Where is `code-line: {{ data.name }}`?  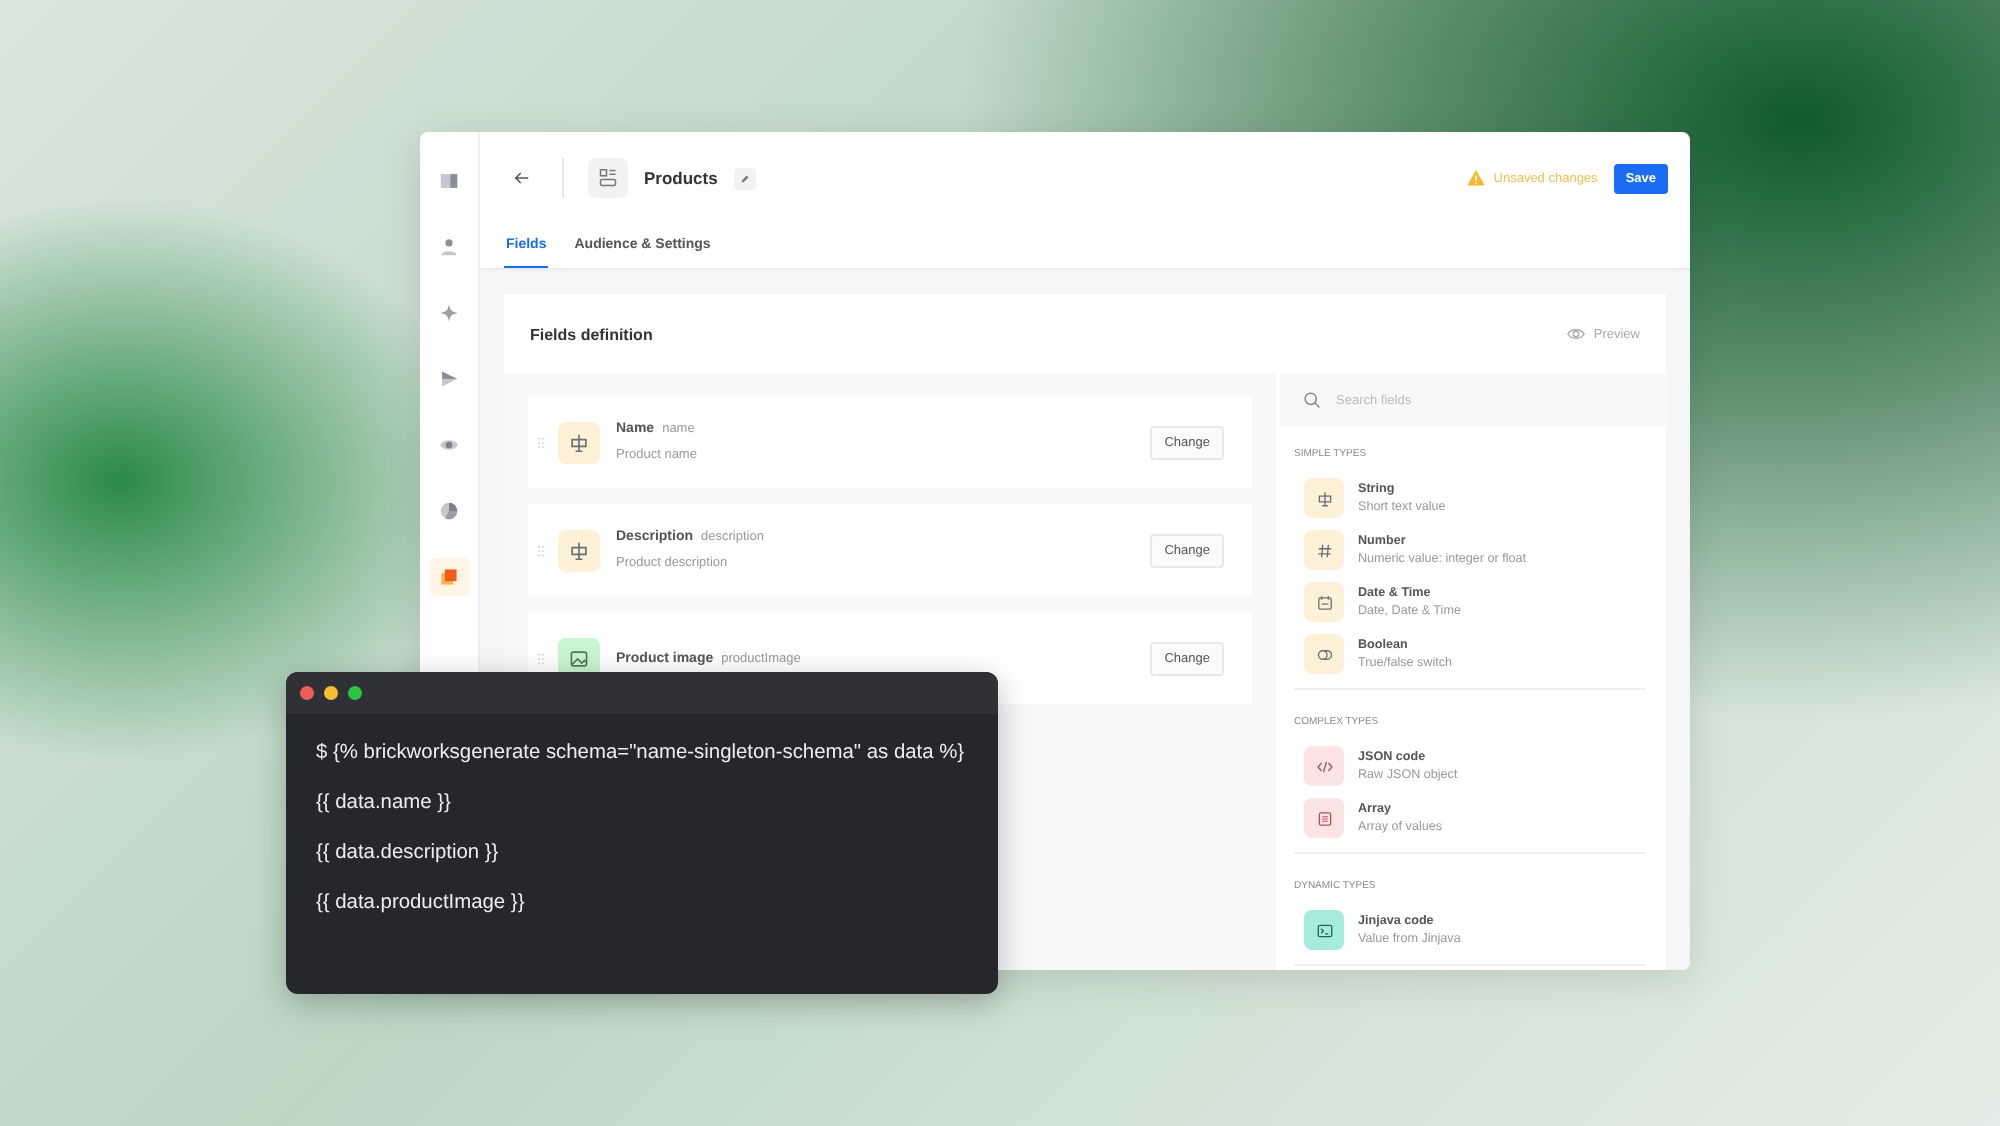 code-line: {{ data.name }} is located at coordinates (384, 804).